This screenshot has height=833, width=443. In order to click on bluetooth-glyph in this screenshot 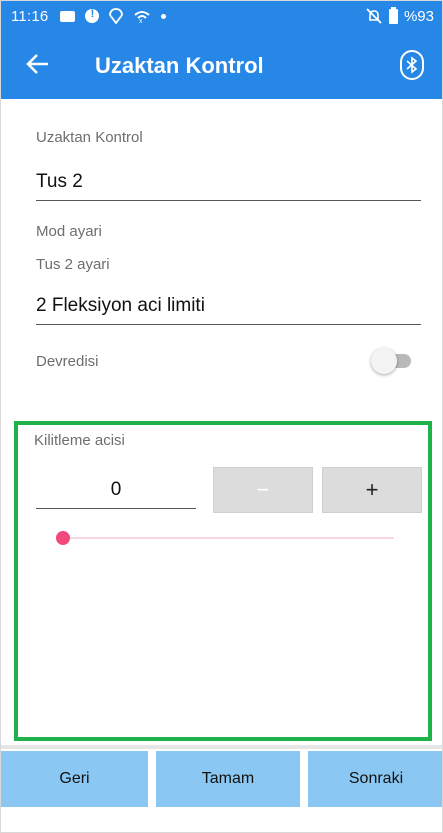, I will do `click(412, 65)`.